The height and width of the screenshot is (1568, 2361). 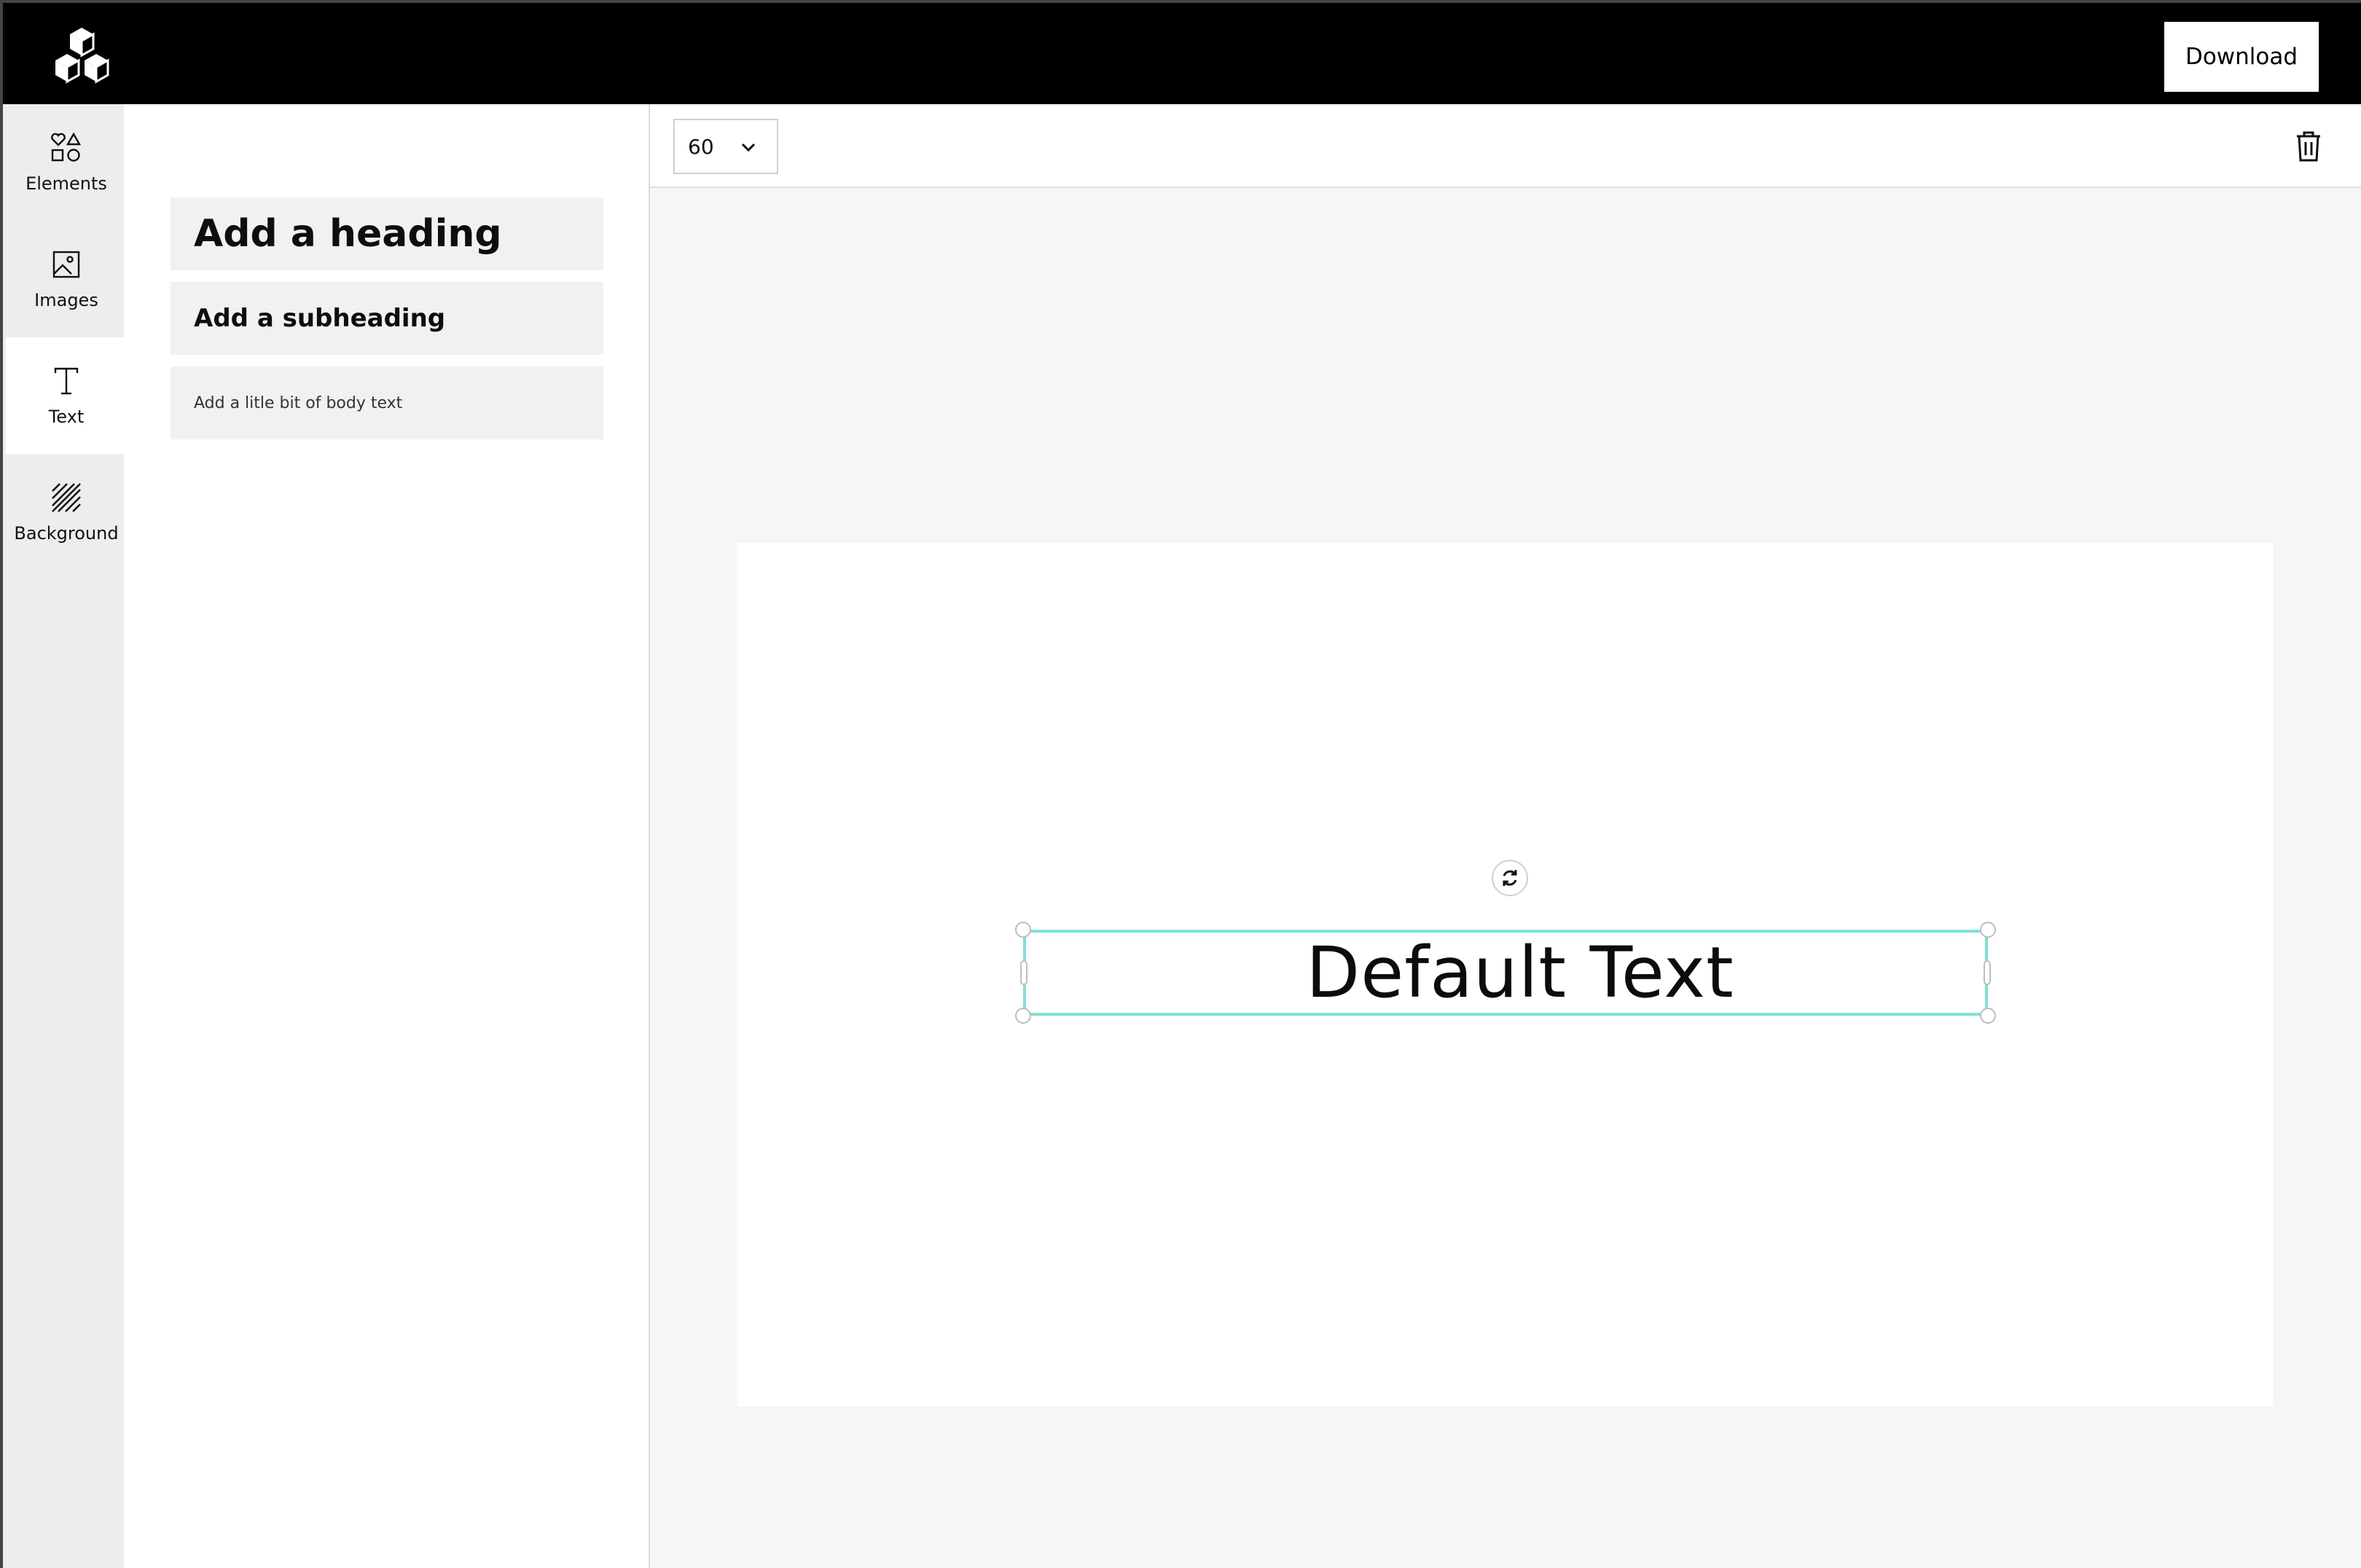 I want to click on rotate-icon, so click(x=1510, y=878).